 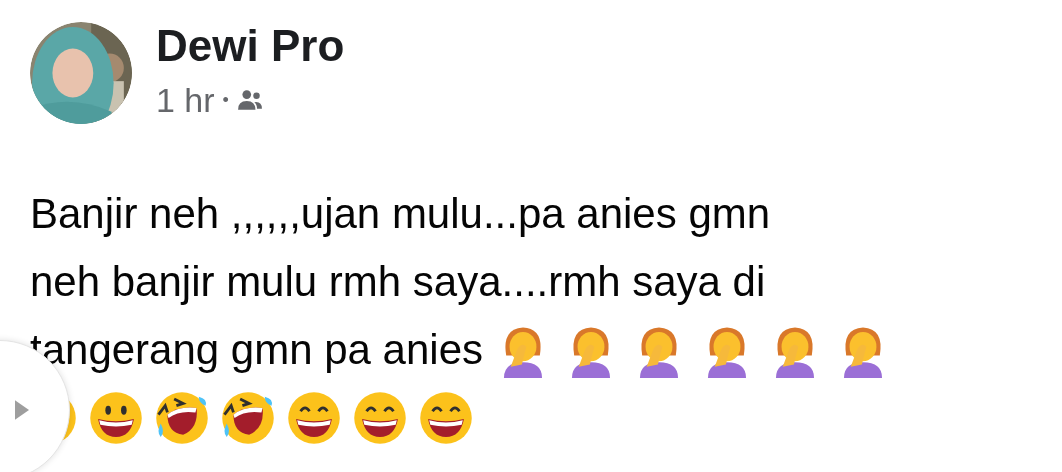 What do you see at coordinates (185, 100) in the screenshot?
I see `post-time: 1 hr` at bounding box center [185, 100].